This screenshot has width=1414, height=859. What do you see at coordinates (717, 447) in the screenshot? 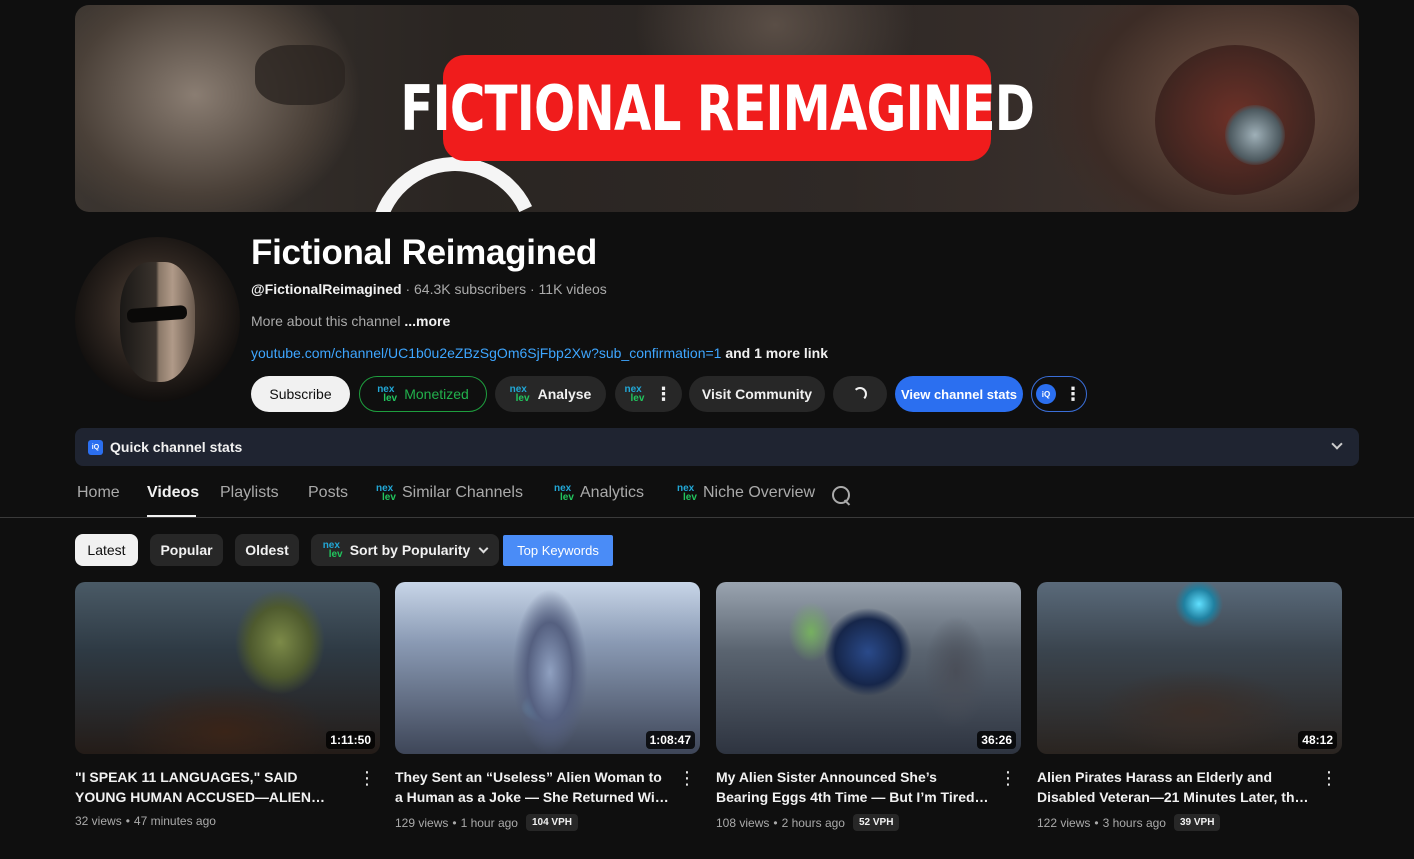
I see `quick-channel-stats: iQ Quick channel stats` at bounding box center [717, 447].